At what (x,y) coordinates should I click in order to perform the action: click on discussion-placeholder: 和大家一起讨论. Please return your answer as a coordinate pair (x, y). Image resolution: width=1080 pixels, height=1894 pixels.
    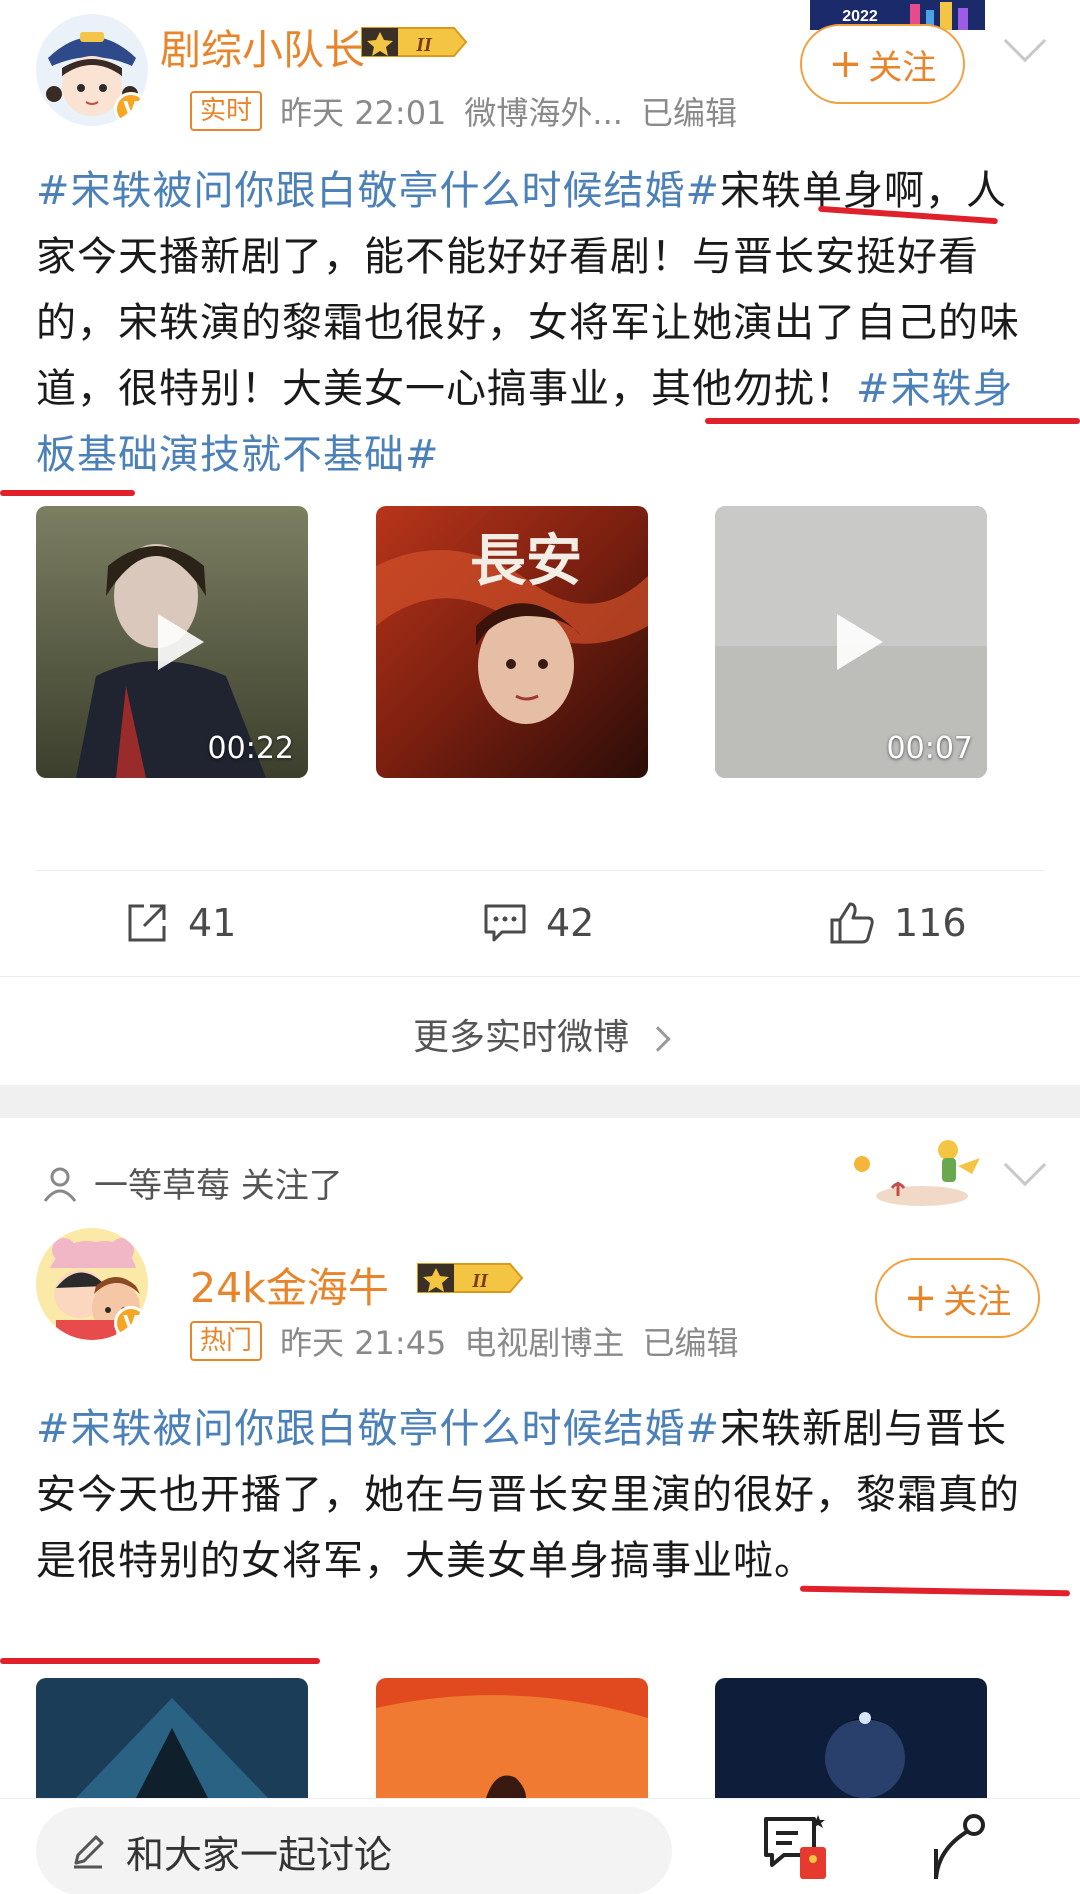
    Looking at the image, I should click on (259, 1854).